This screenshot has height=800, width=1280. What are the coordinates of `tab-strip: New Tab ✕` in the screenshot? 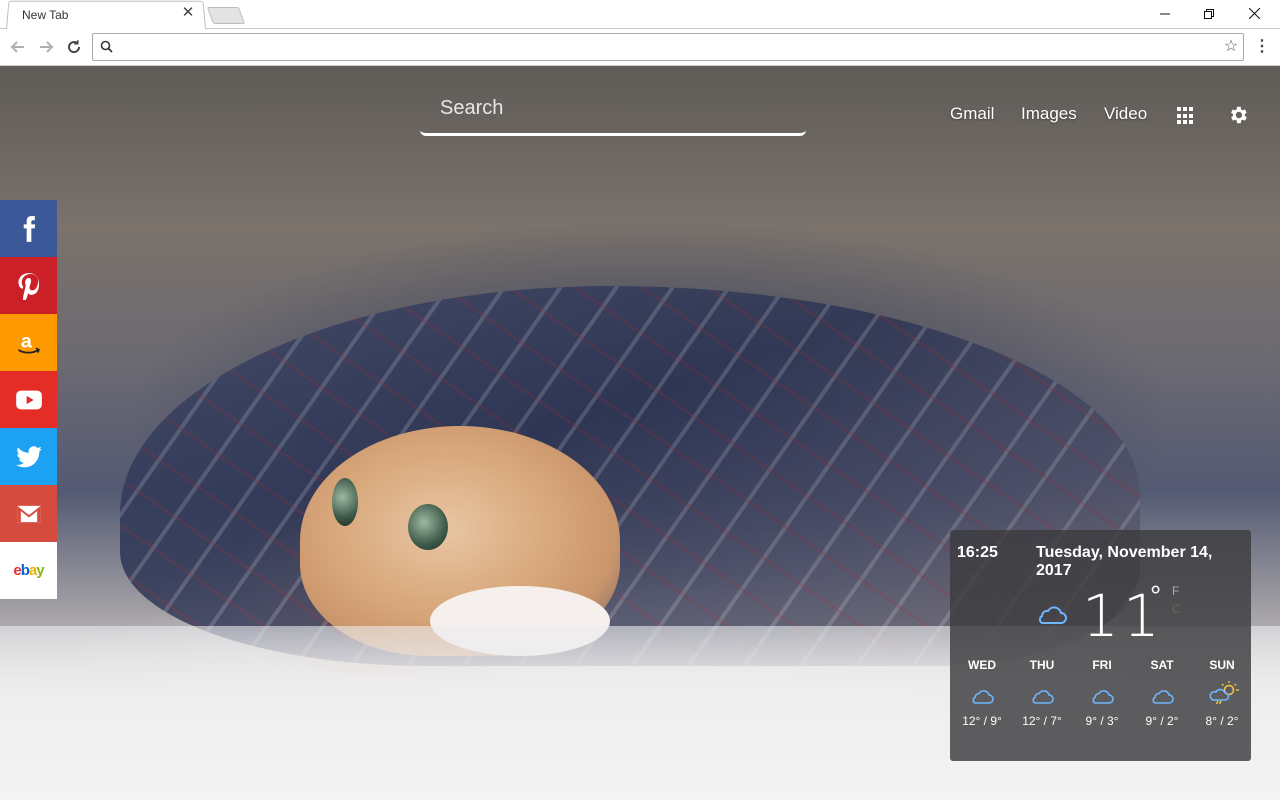 It's located at (640, 15).